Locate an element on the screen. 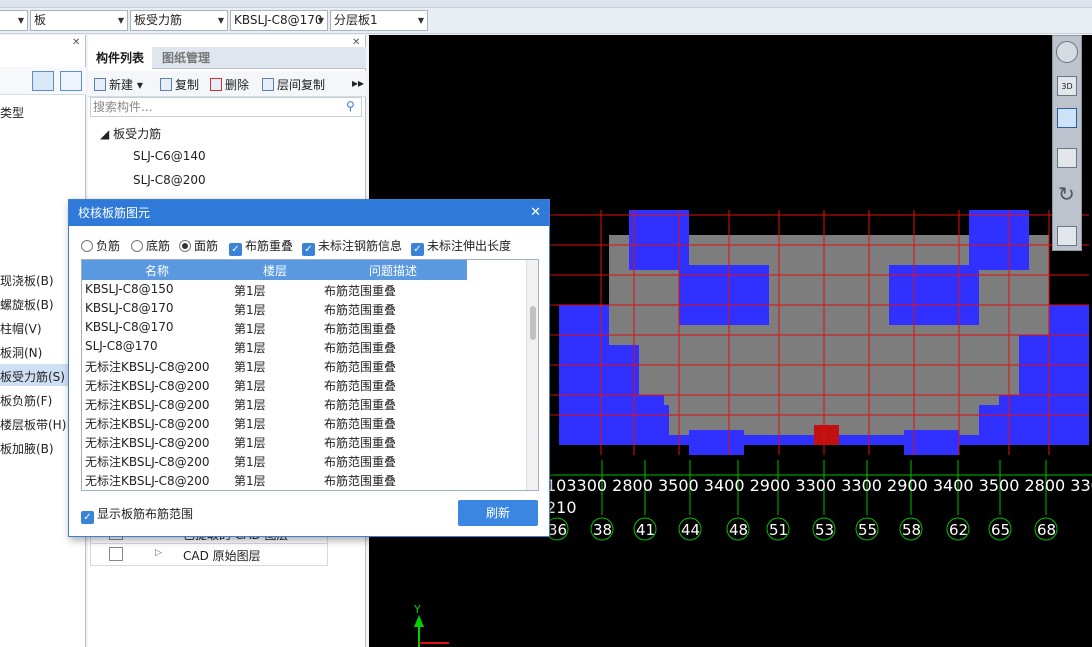 Image resolution: width=1092 pixels, height=647 pixels. dim-value: 3400 is located at coordinates (953, 485).